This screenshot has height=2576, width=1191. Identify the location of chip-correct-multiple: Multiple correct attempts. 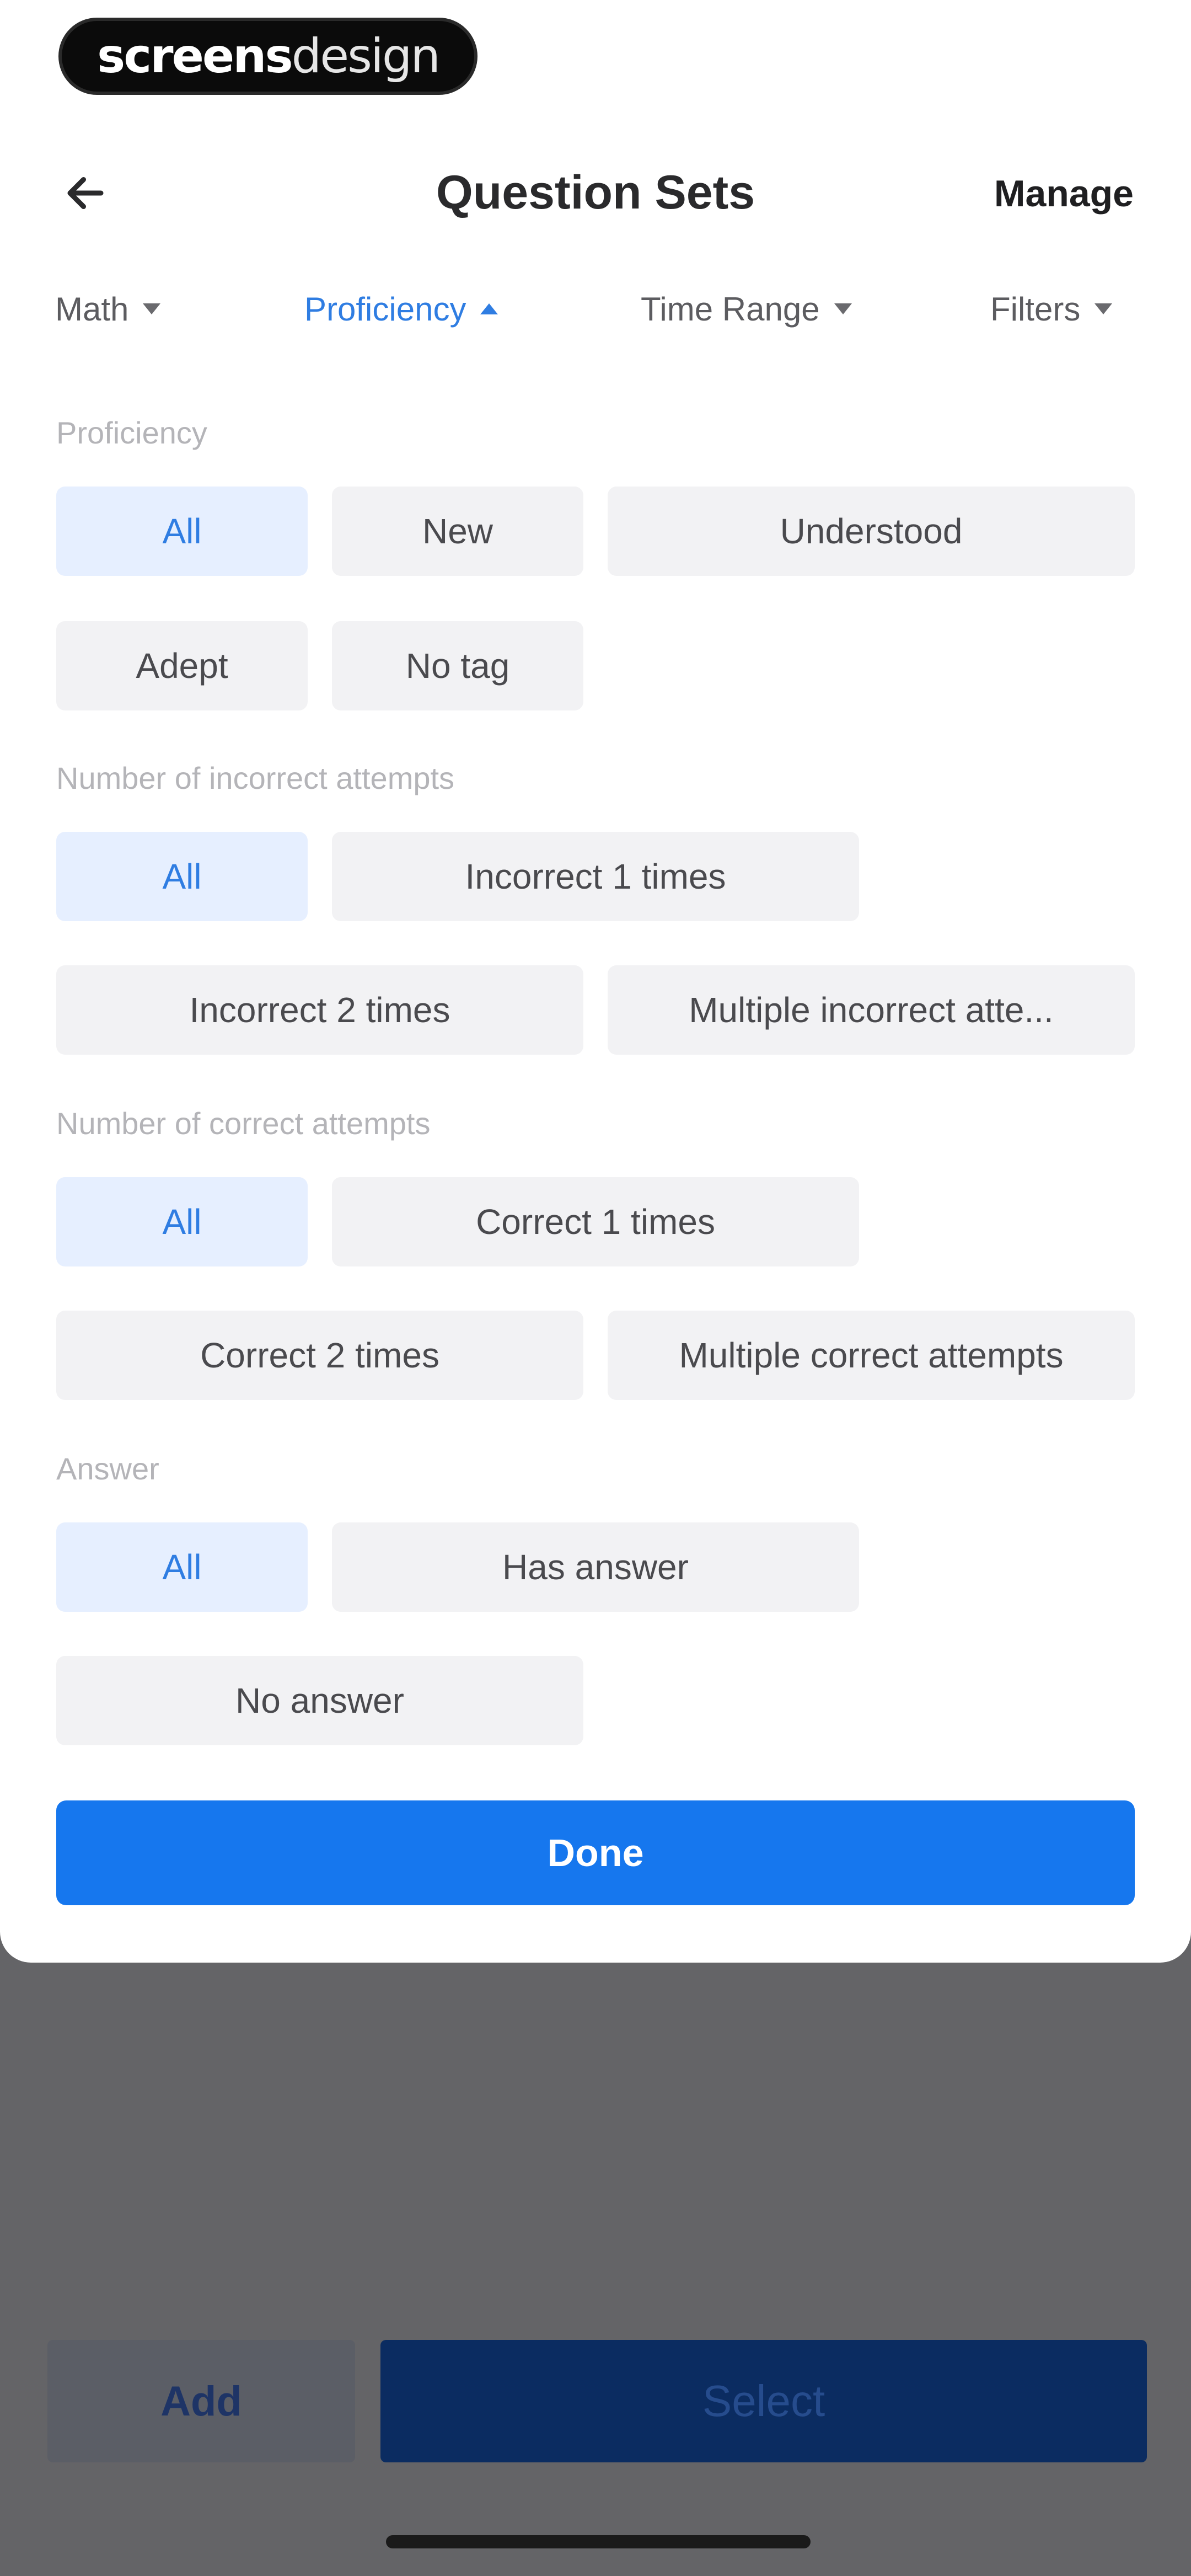
(871, 1355).